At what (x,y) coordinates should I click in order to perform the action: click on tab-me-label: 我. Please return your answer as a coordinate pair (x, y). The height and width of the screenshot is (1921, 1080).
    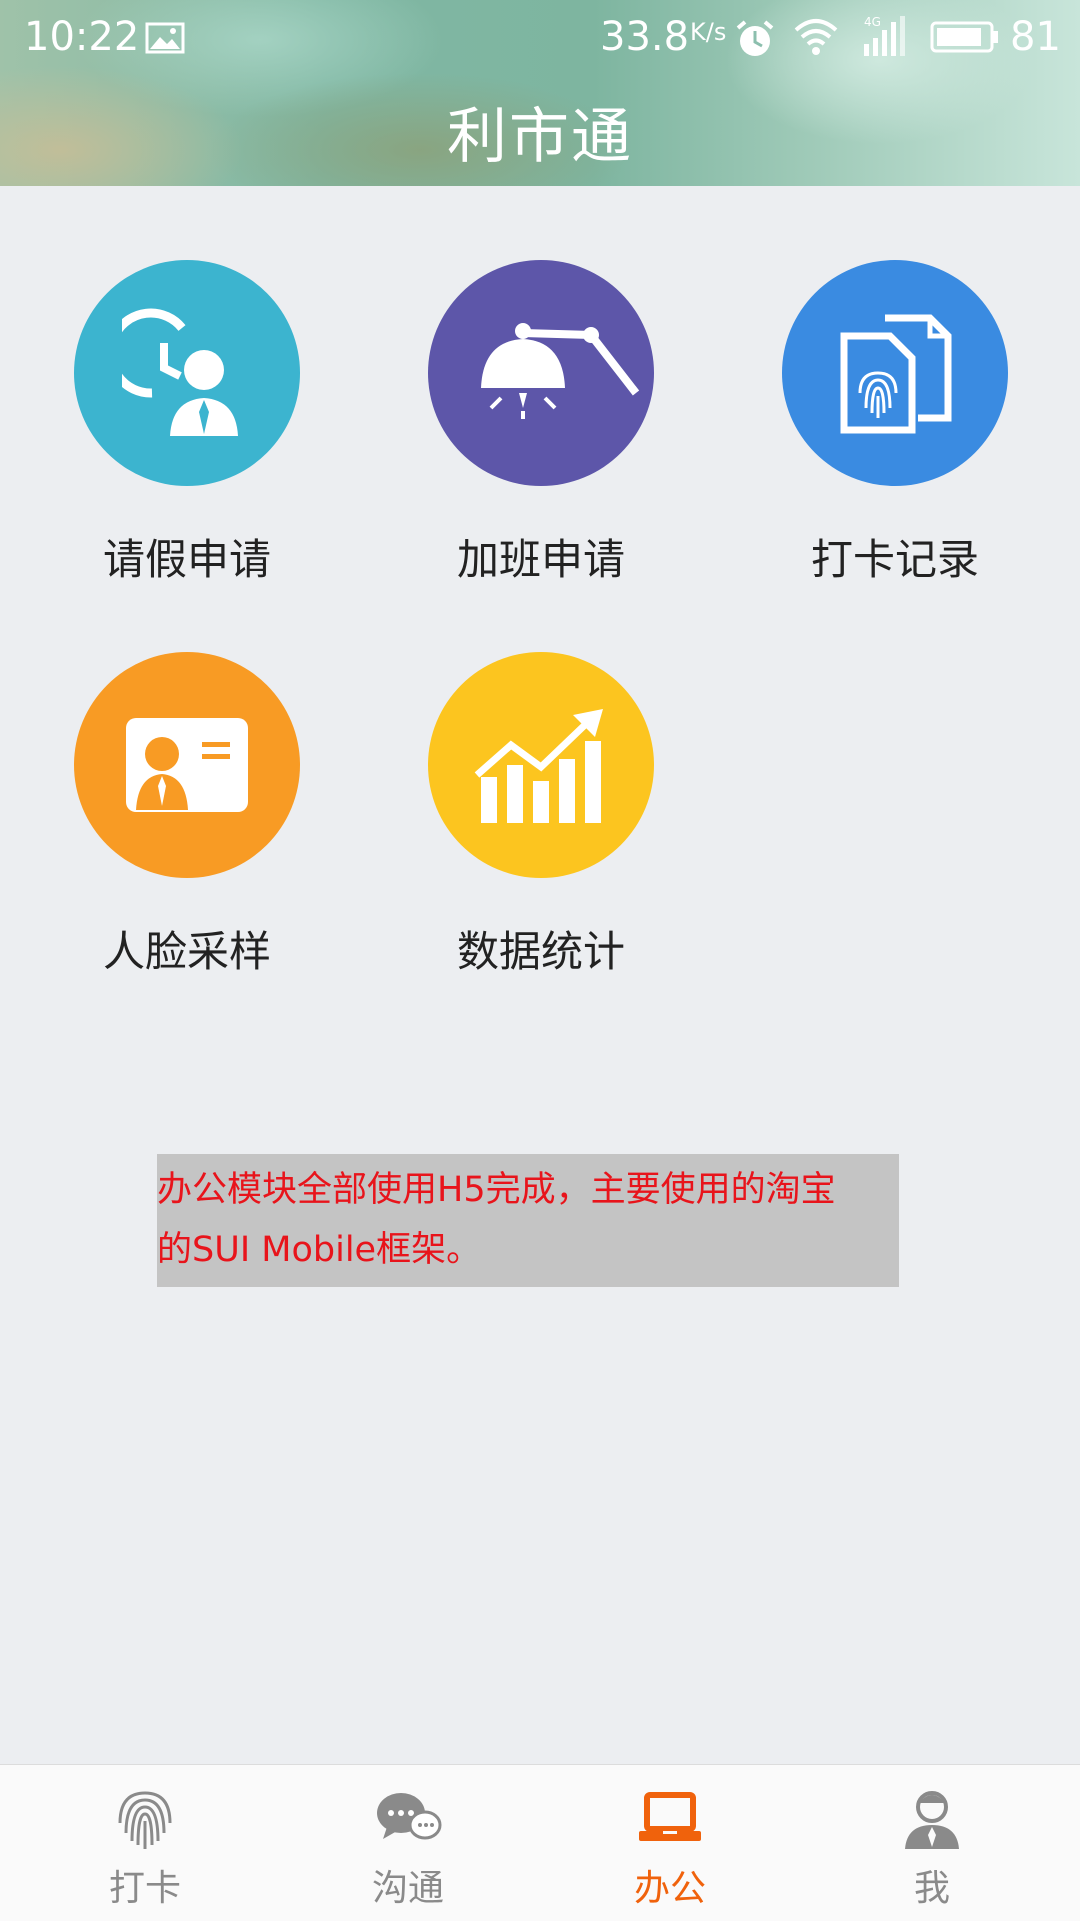
    Looking at the image, I should click on (931, 1888).